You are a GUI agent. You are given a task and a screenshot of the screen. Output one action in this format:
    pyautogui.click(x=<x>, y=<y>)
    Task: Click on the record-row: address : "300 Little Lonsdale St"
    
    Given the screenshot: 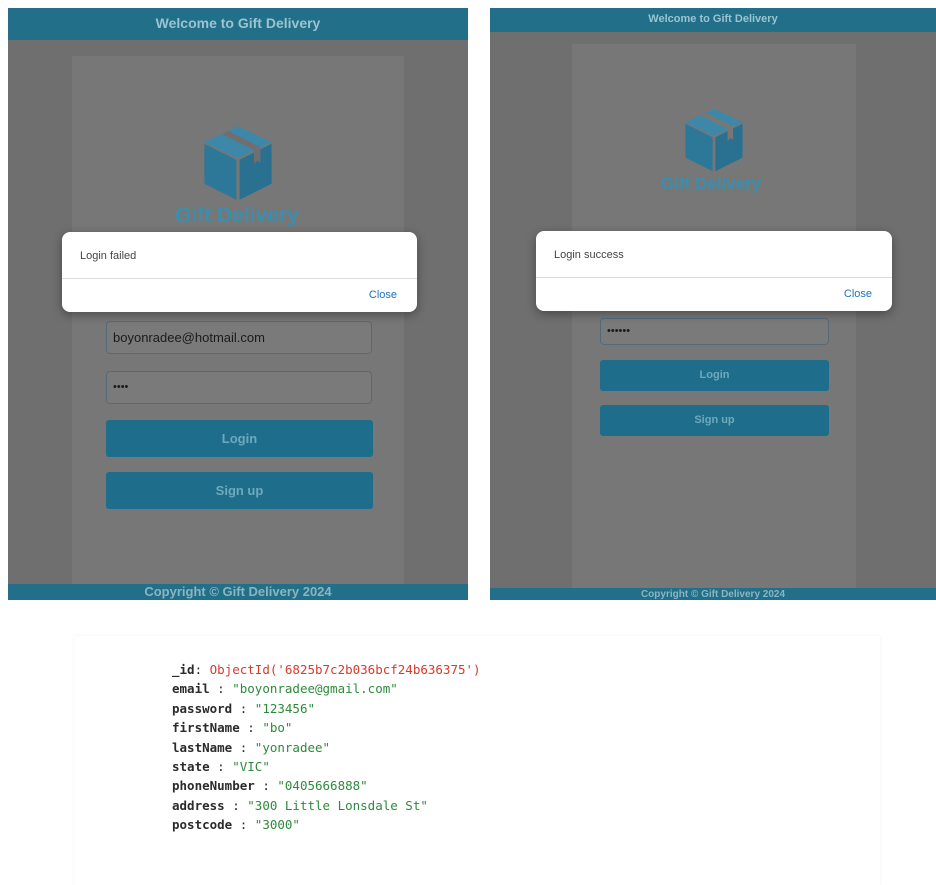 What is the action you would take?
    pyautogui.click(x=300, y=805)
    